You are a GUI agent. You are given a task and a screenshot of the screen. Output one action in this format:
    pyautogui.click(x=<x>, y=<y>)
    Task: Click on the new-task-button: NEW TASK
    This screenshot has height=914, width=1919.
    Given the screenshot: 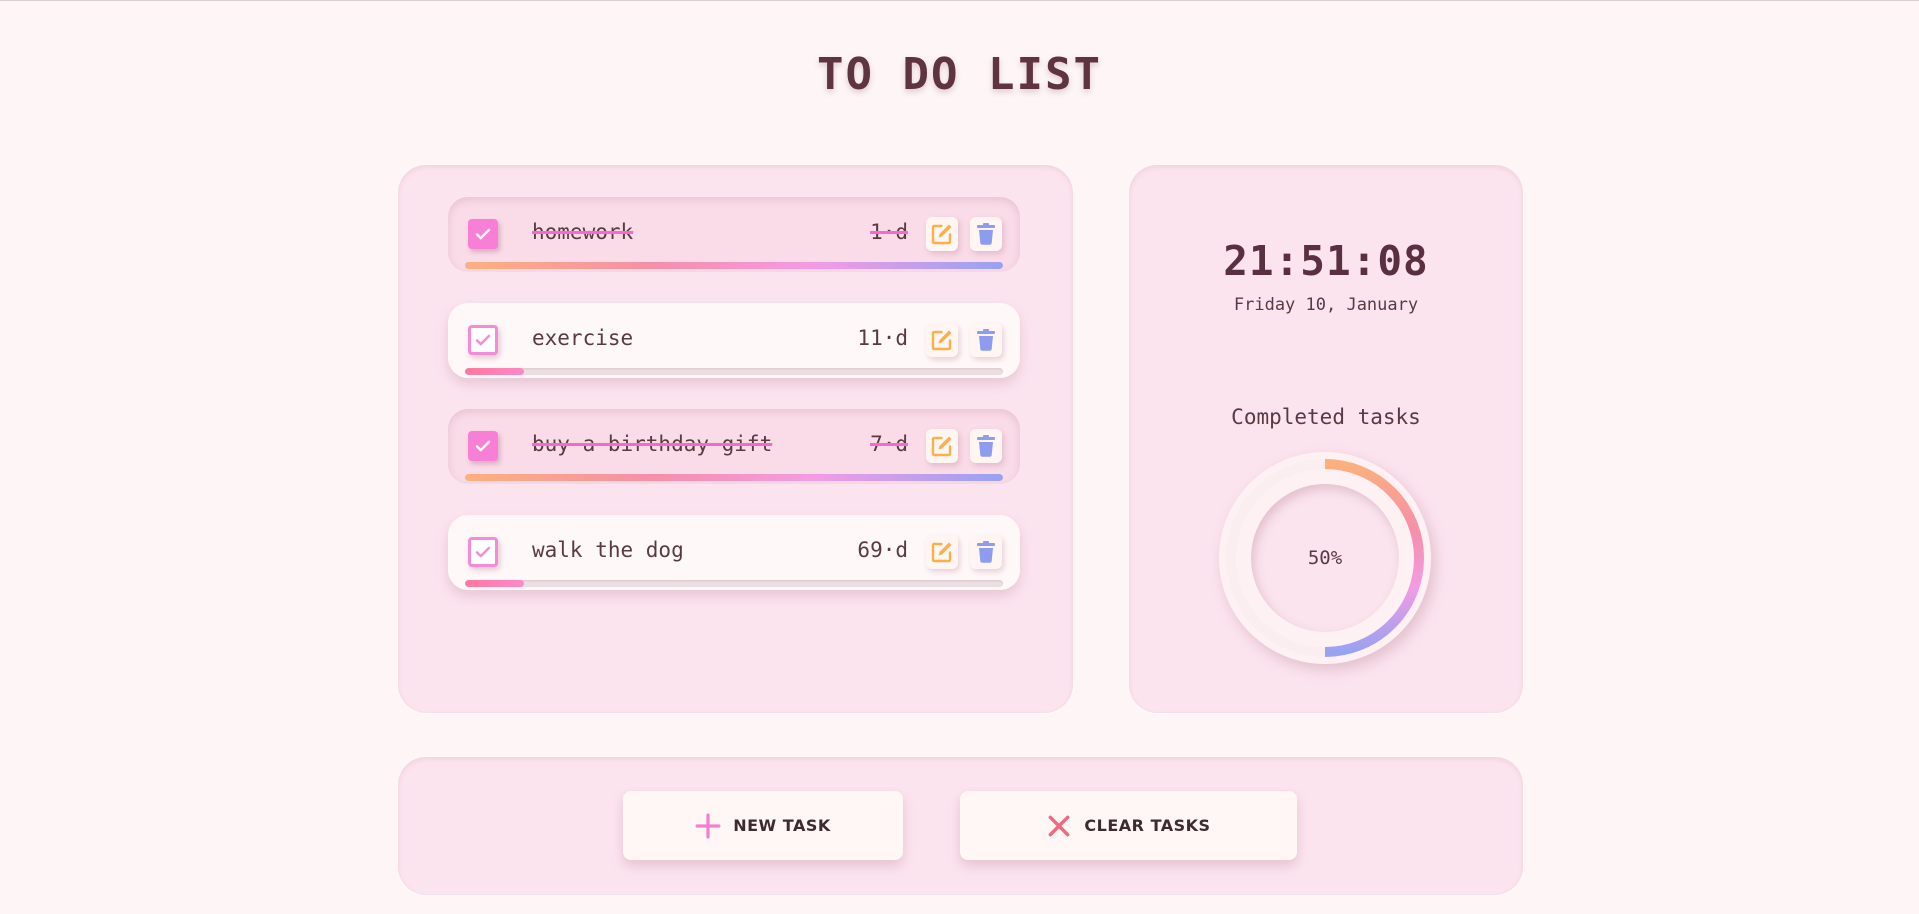 What is the action you would take?
    pyautogui.click(x=763, y=825)
    